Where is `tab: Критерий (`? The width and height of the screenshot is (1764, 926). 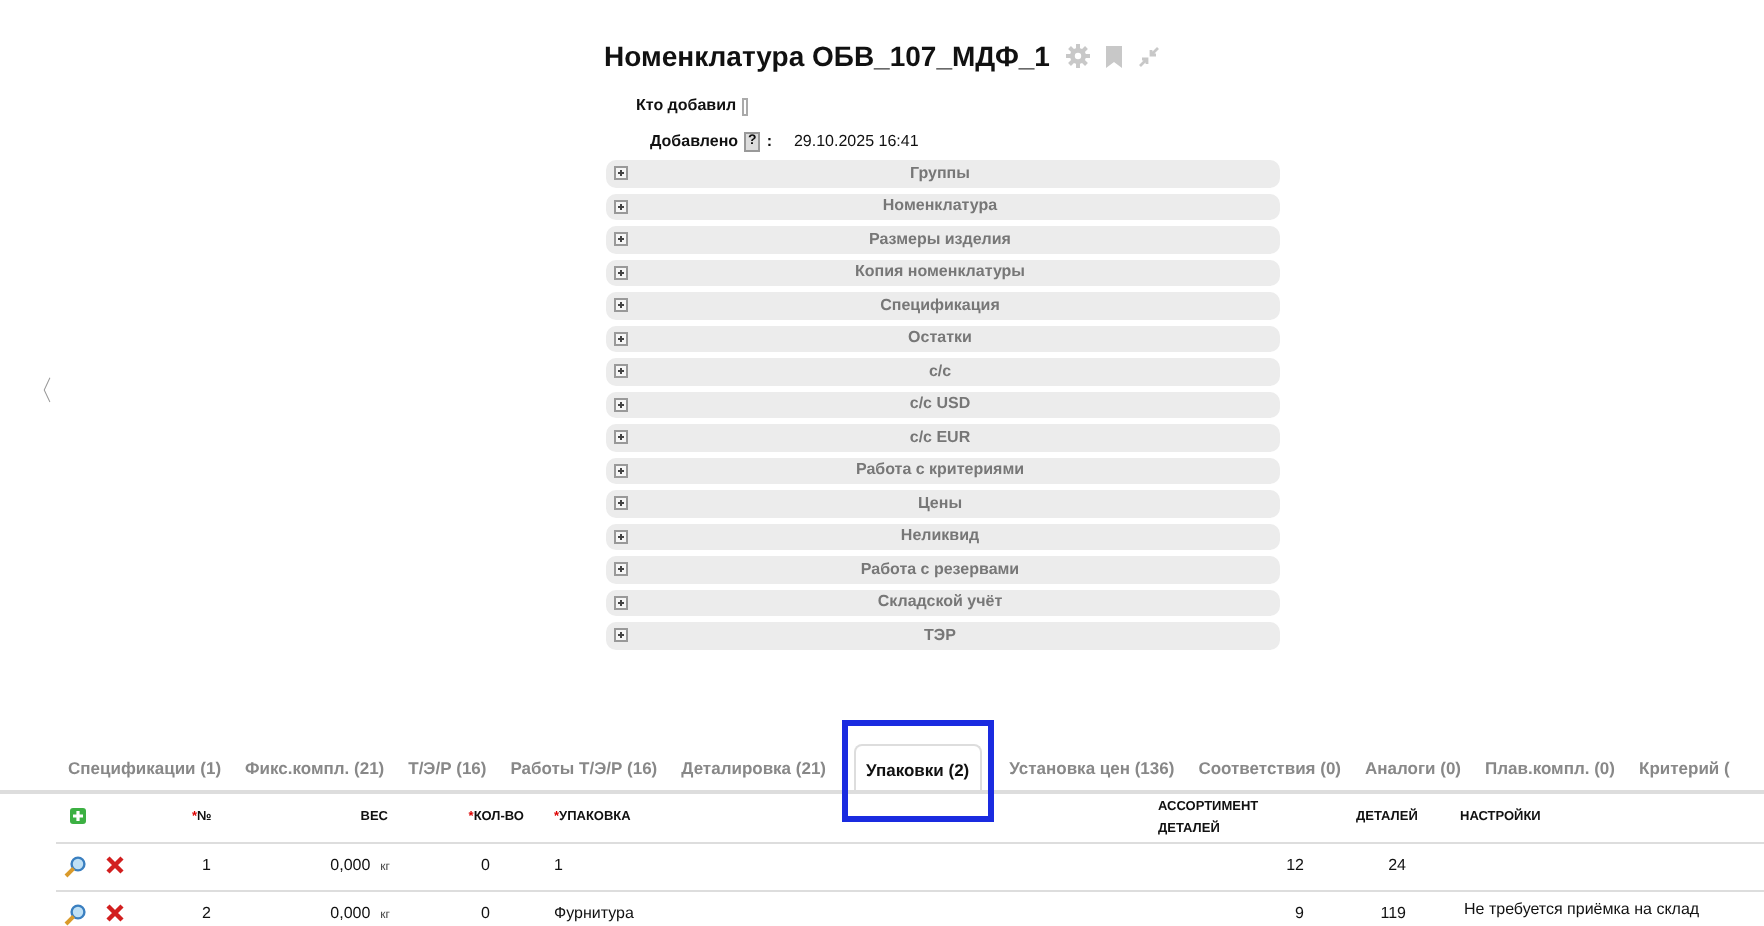
tab: Критерий ( is located at coordinates (1684, 767).